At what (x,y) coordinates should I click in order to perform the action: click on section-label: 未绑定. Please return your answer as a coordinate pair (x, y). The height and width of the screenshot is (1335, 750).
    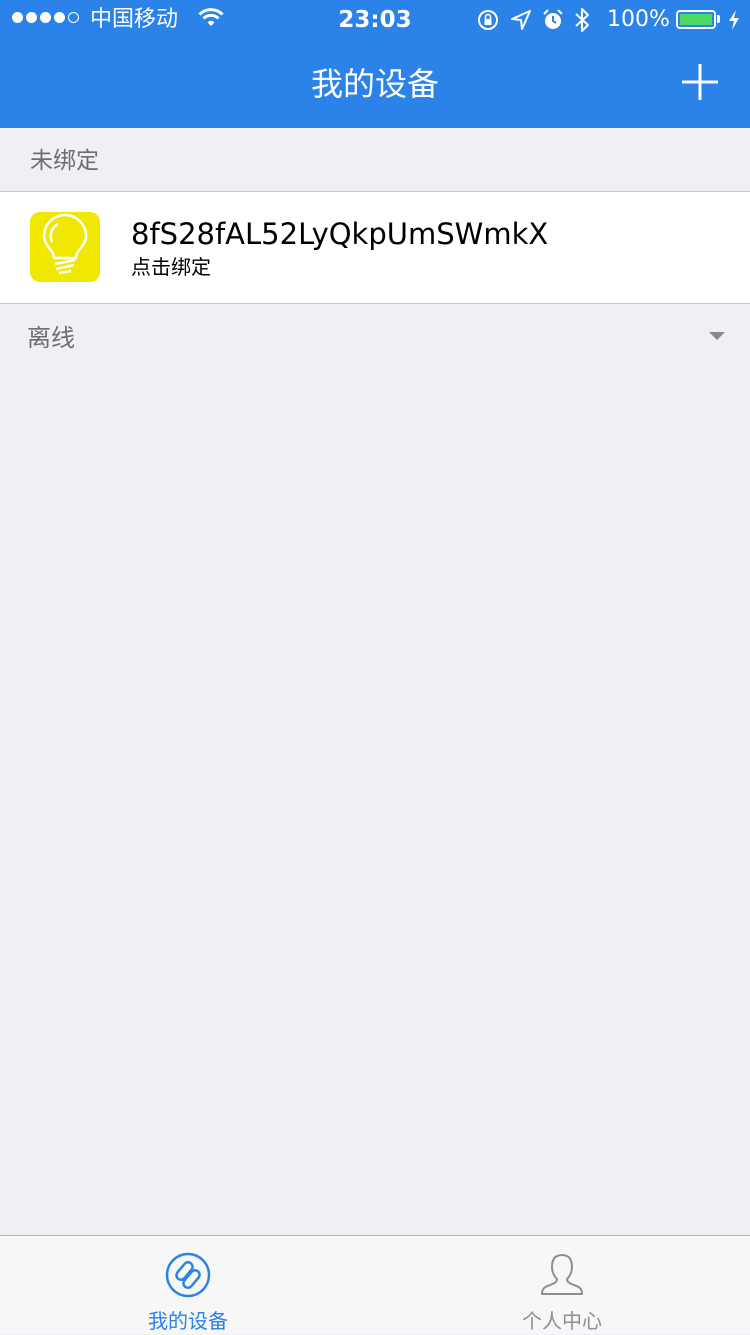
    Looking at the image, I should click on (64, 161).